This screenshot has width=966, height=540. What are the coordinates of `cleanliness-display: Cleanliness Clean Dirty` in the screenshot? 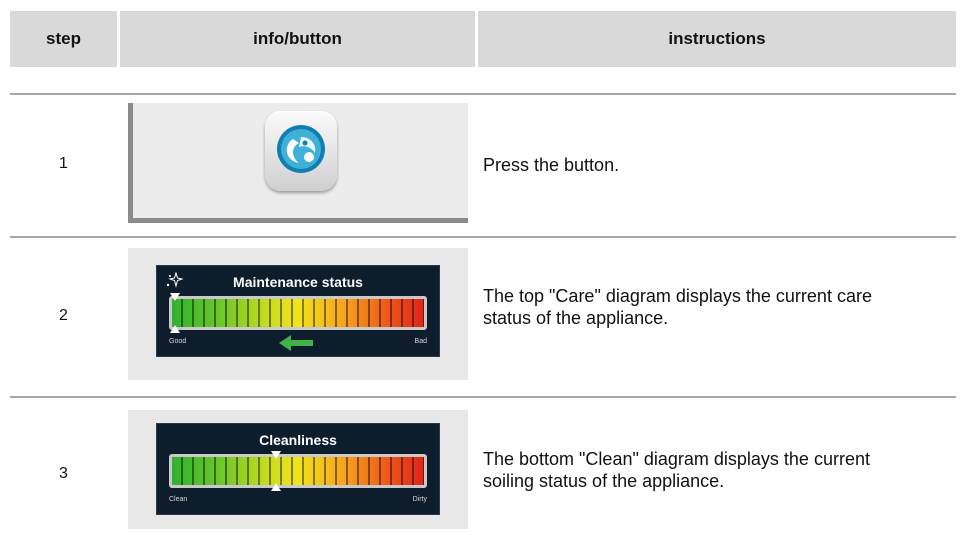 It's located at (298, 469).